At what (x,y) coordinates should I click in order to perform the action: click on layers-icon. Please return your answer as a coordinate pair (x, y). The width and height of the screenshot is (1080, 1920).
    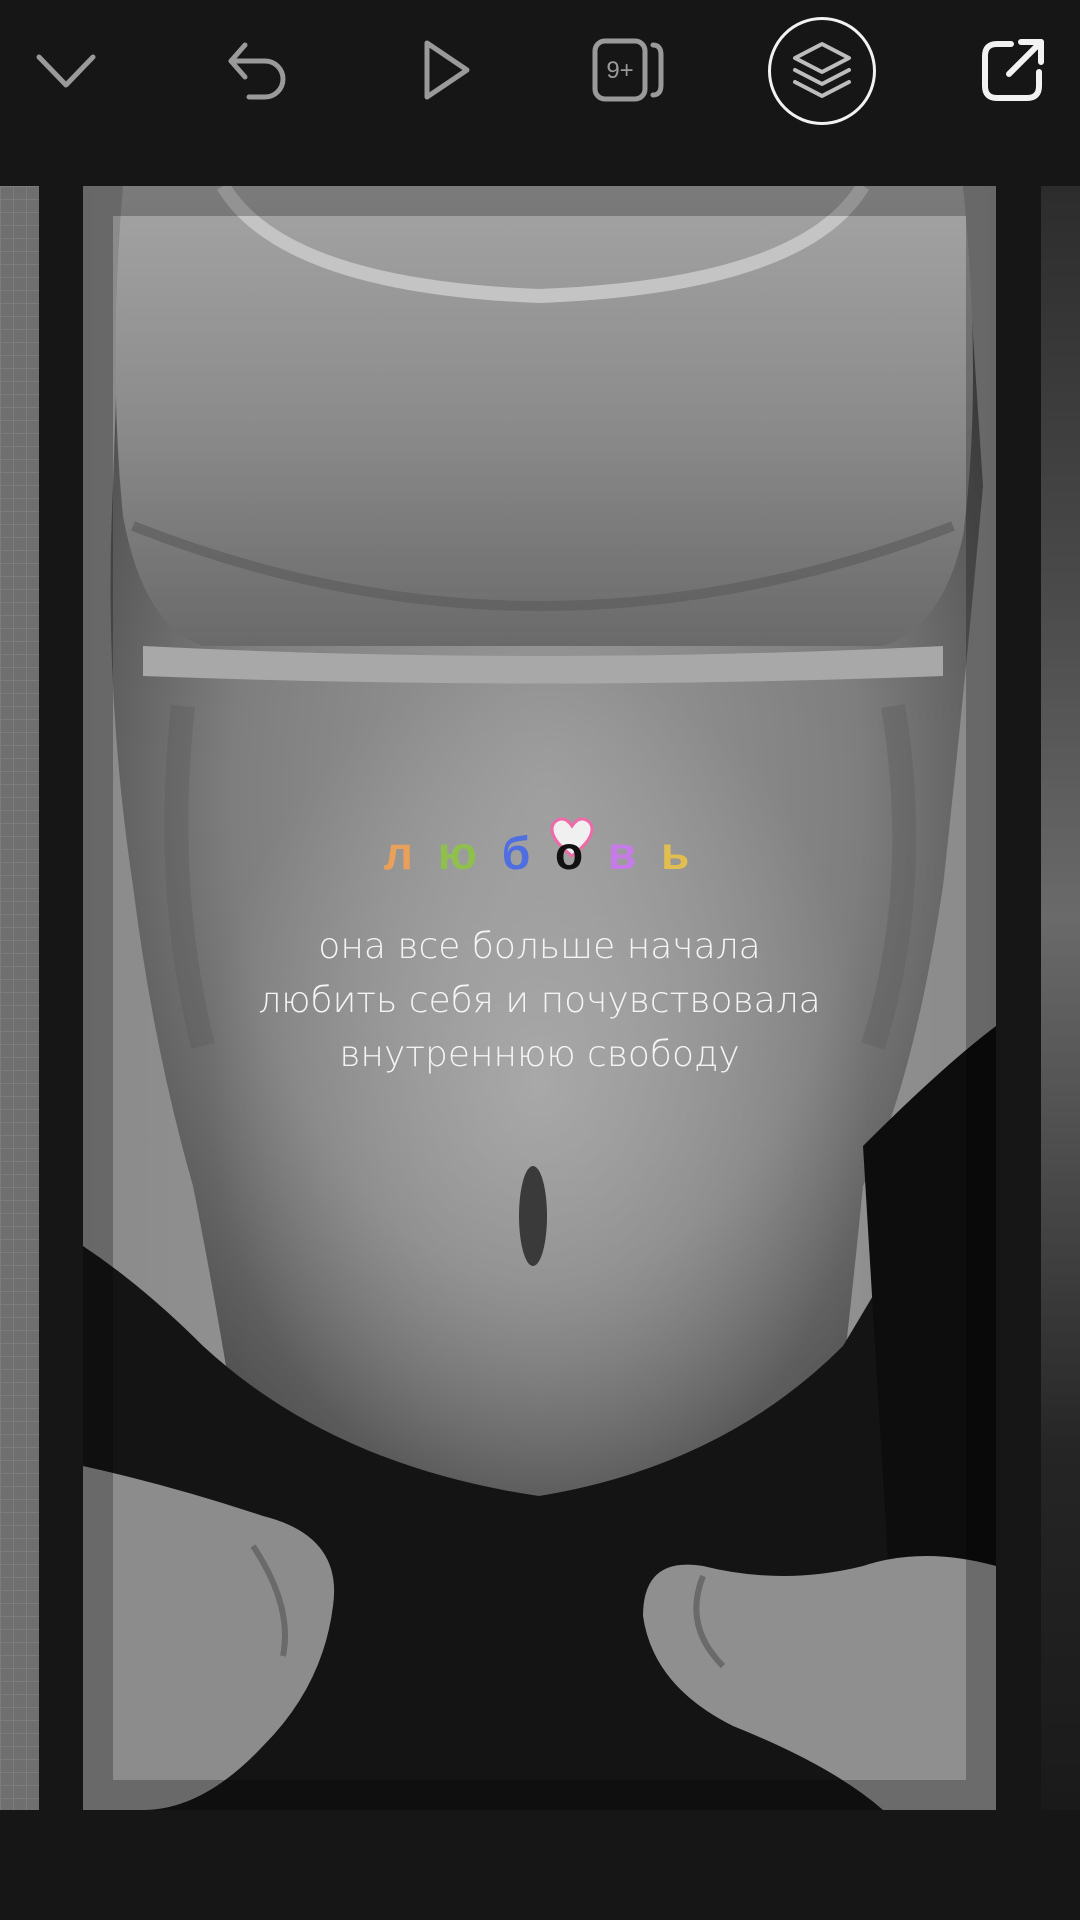
    Looking at the image, I should click on (822, 70).